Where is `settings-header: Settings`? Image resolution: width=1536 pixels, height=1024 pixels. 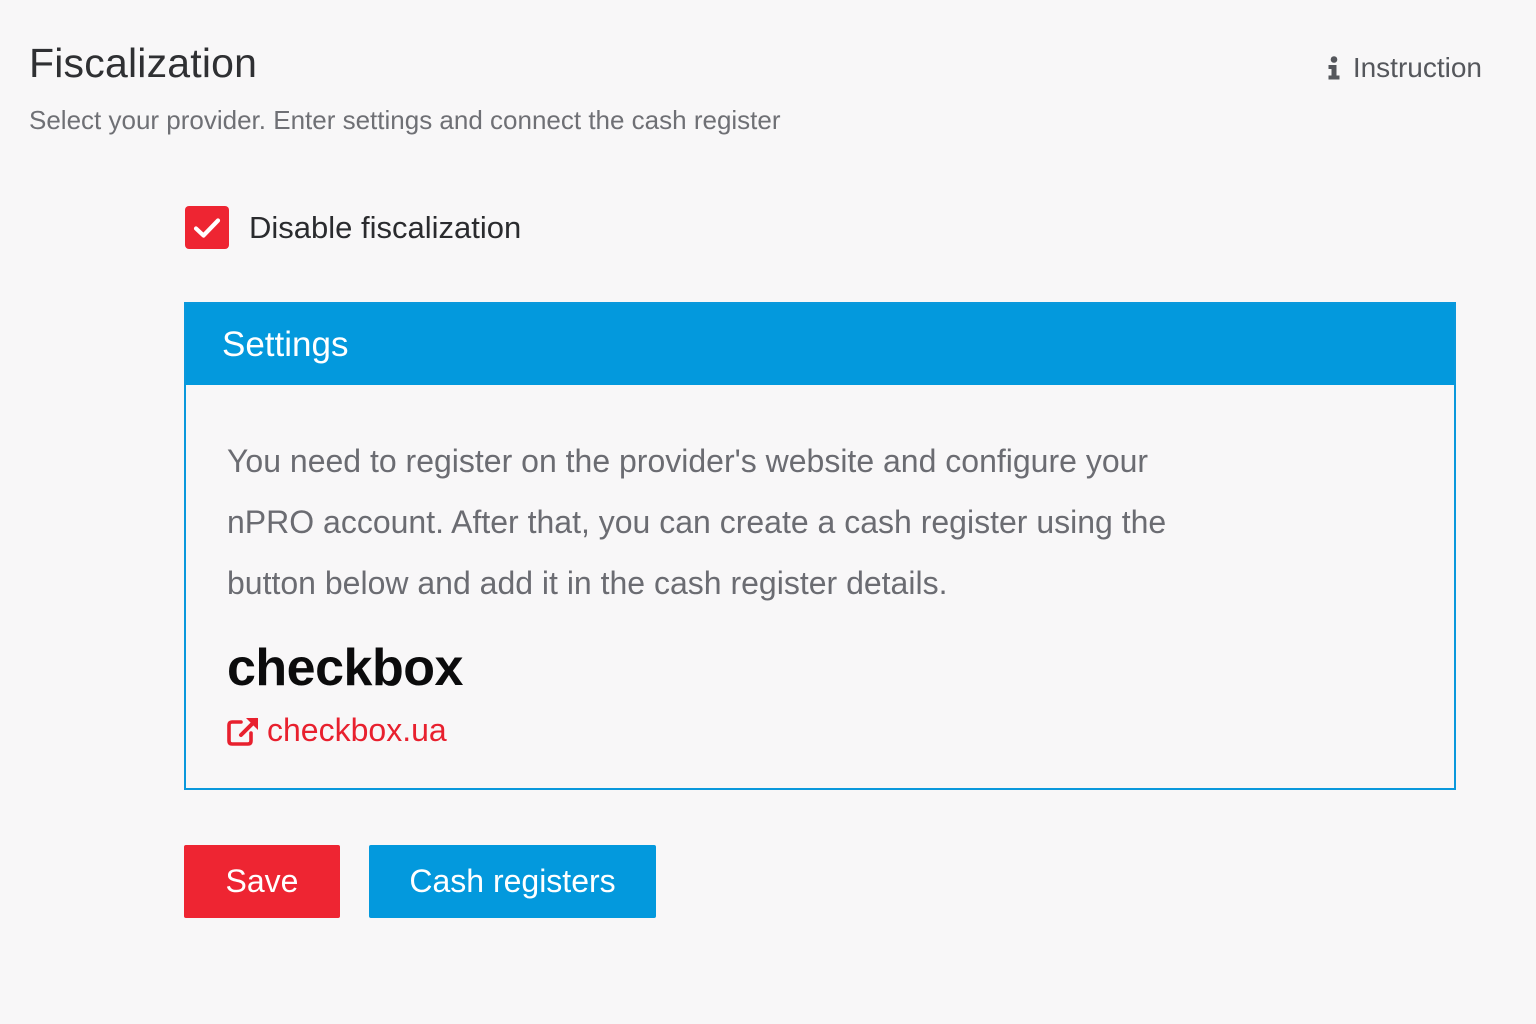 settings-header: Settings is located at coordinates (820, 344).